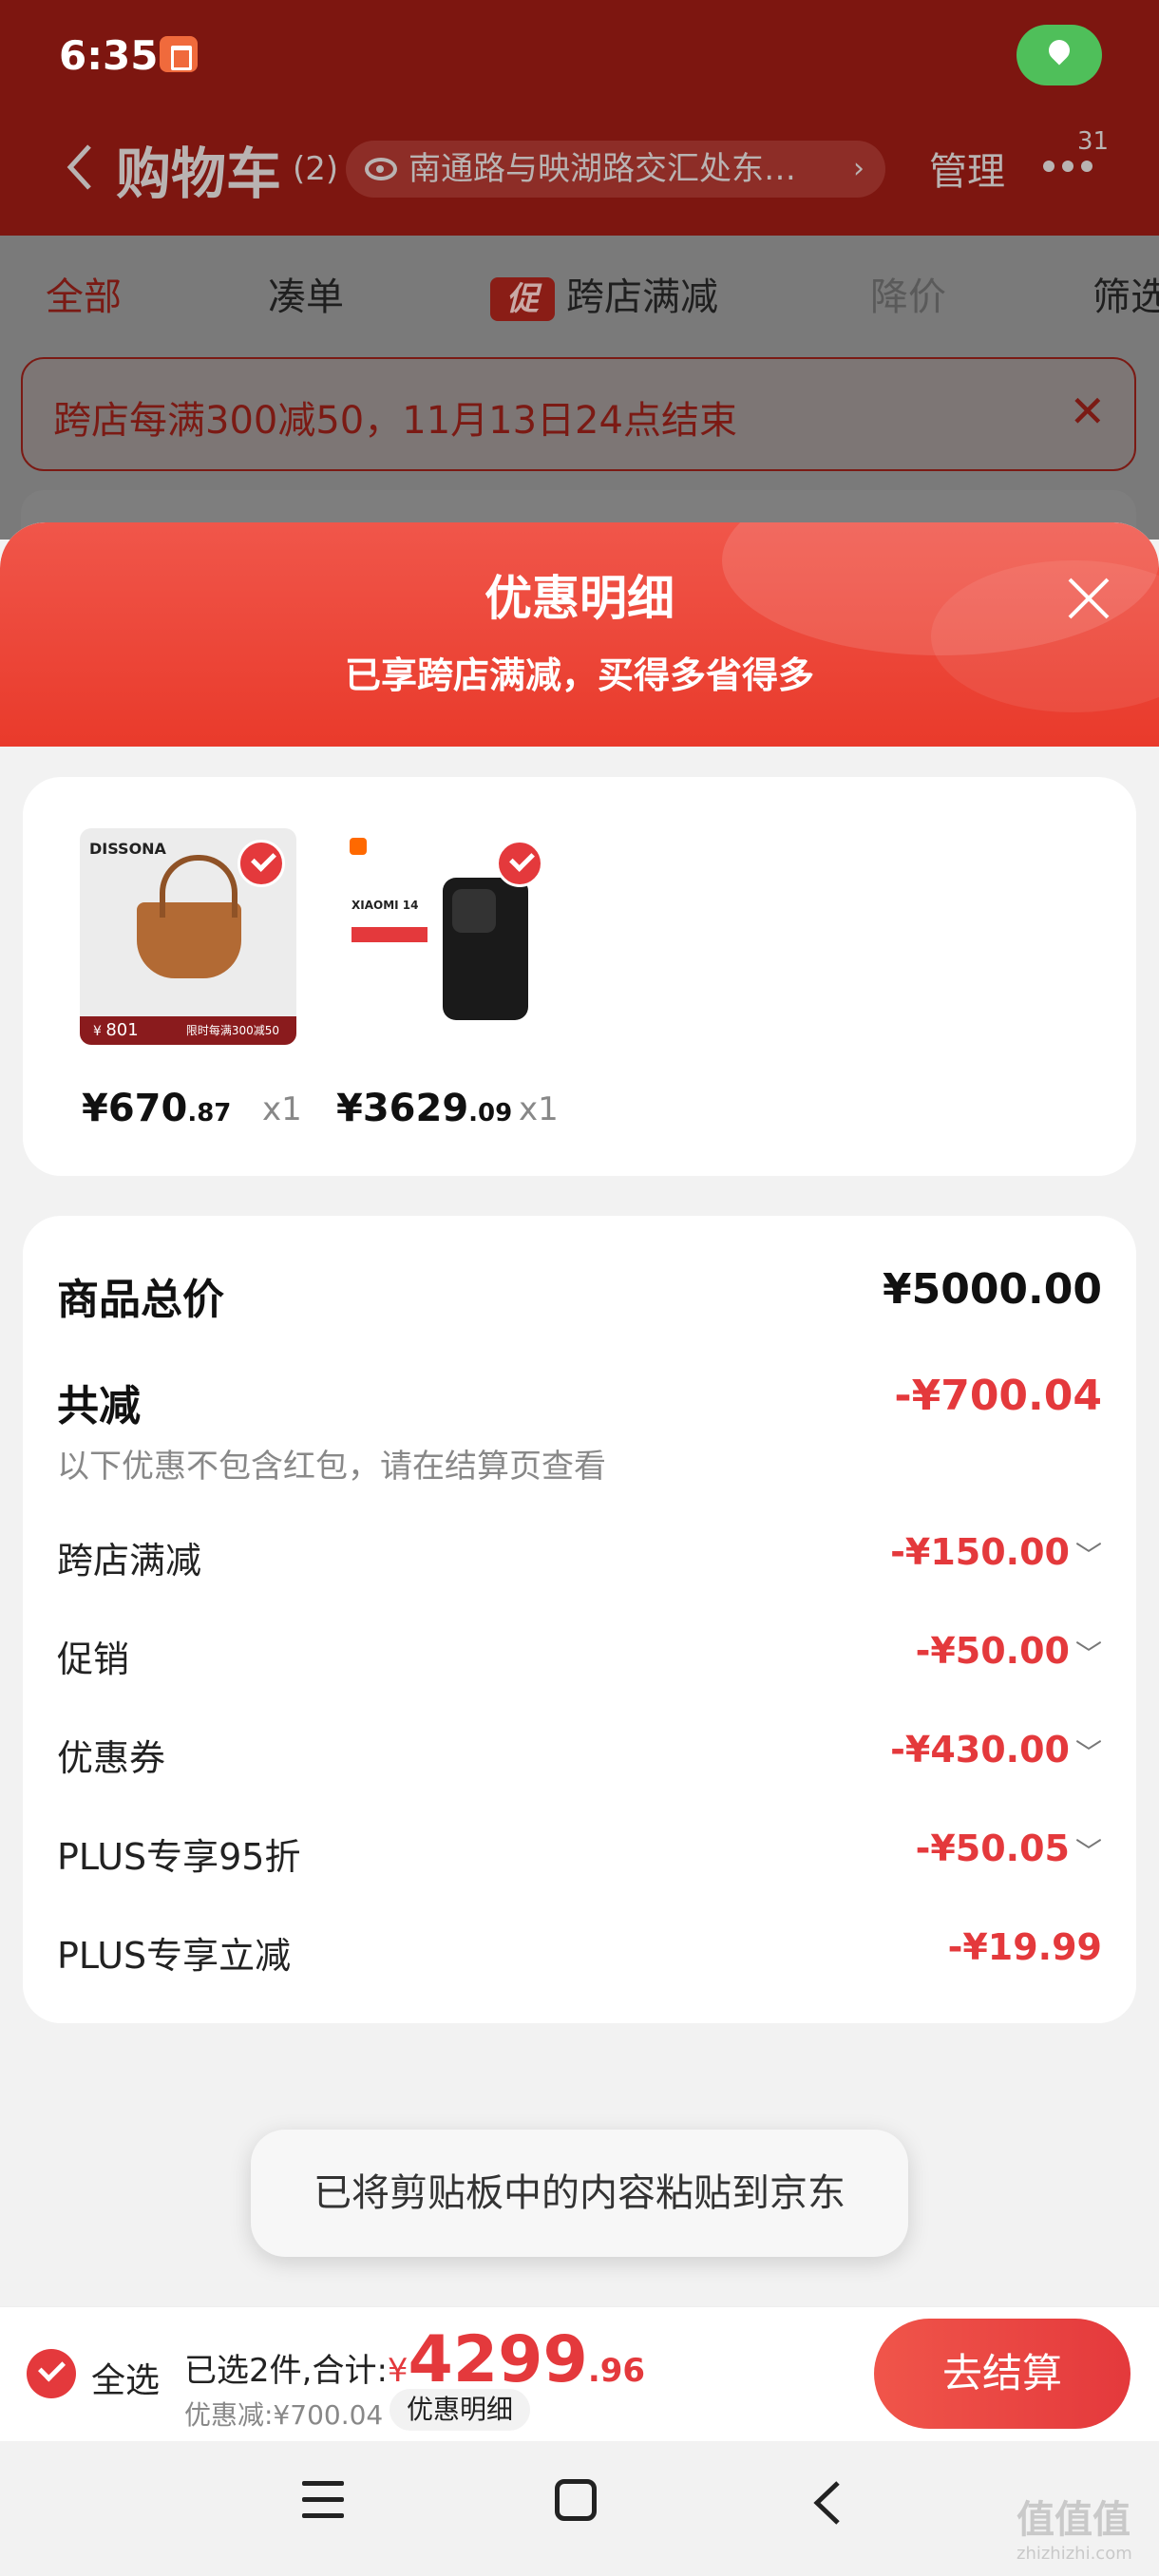  What do you see at coordinates (485, 949) in the screenshot?
I see `phone-image` at bounding box center [485, 949].